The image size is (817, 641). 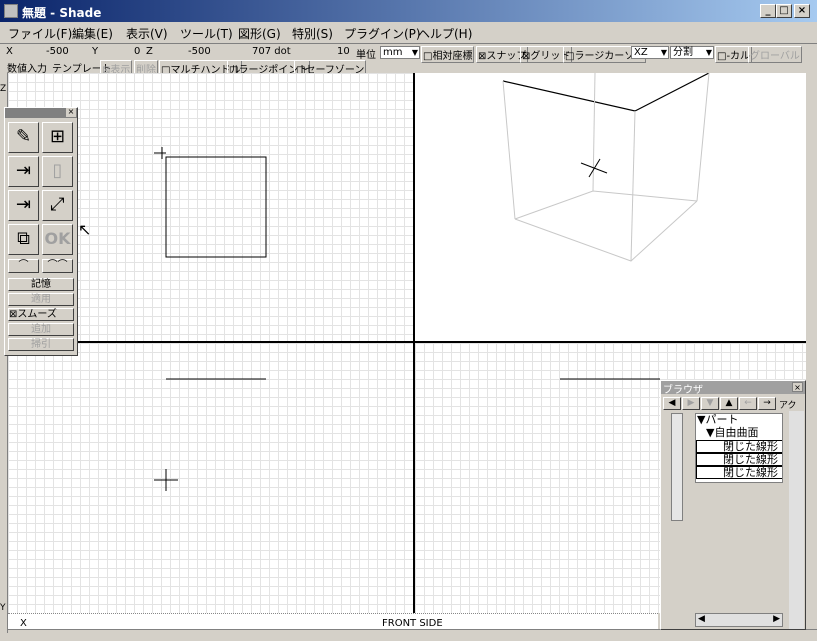 What do you see at coordinates (23, 205) in the screenshot?
I see `scale-icon: ⇥` at bounding box center [23, 205].